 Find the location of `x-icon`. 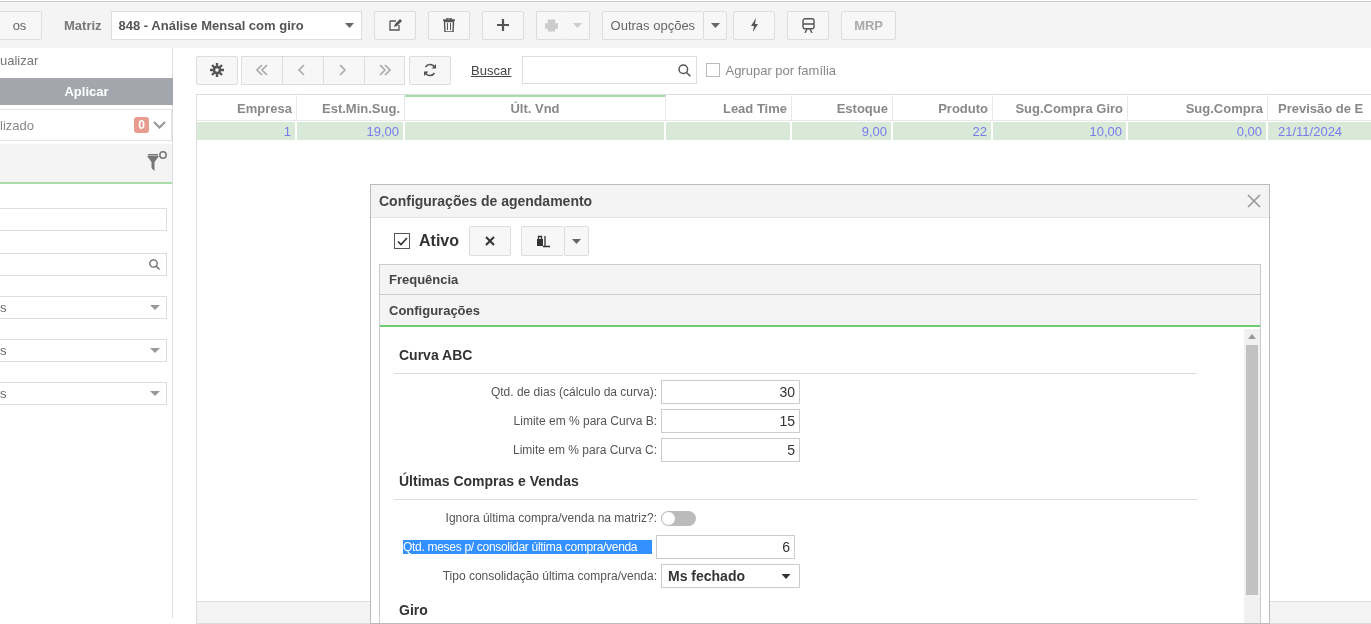

x-icon is located at coordinates (490, 241).